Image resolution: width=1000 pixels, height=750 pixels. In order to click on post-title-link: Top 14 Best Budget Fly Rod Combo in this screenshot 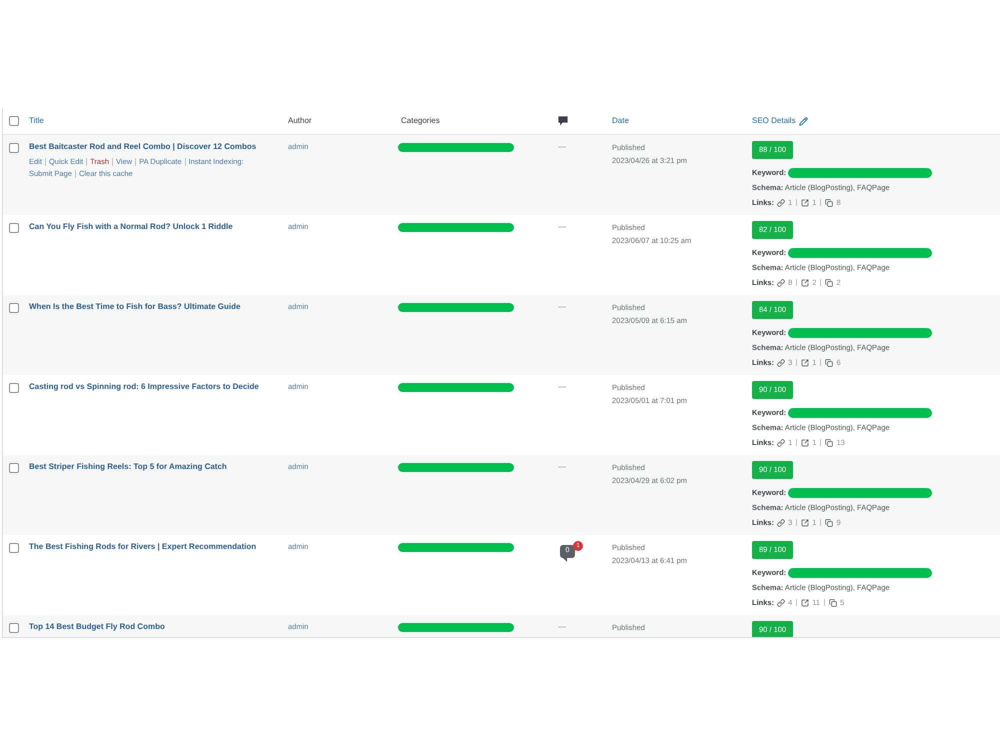, I will do `click(97, 627)`.